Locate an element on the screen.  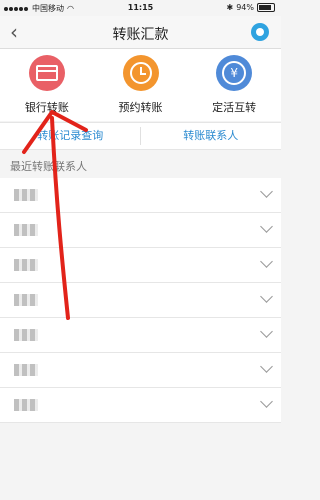
bank-transfer-button: 银行转账 is located at coordinates (47, 85).